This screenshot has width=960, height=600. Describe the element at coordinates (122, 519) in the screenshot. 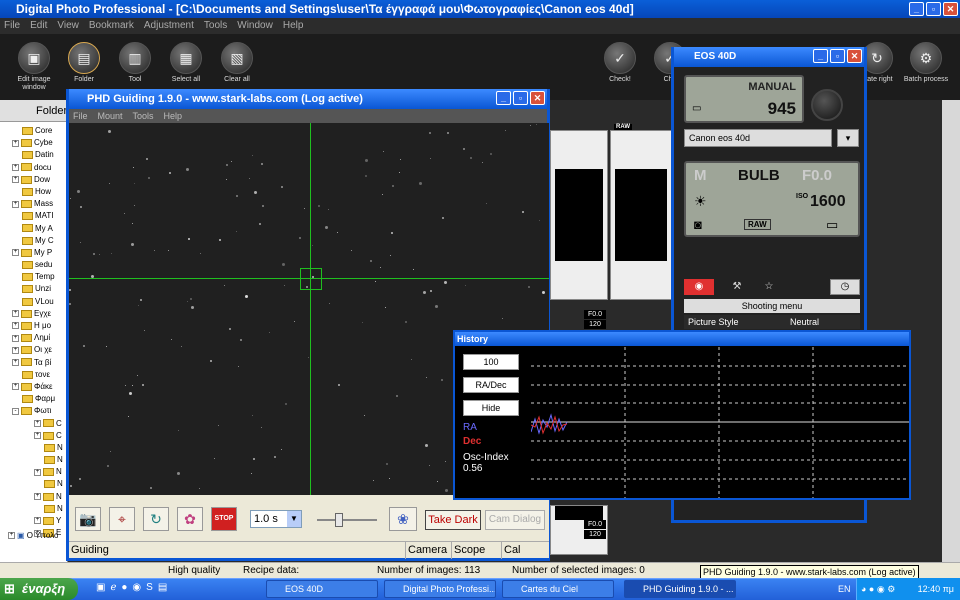

I see `telescope-button: ⌖` at that location.